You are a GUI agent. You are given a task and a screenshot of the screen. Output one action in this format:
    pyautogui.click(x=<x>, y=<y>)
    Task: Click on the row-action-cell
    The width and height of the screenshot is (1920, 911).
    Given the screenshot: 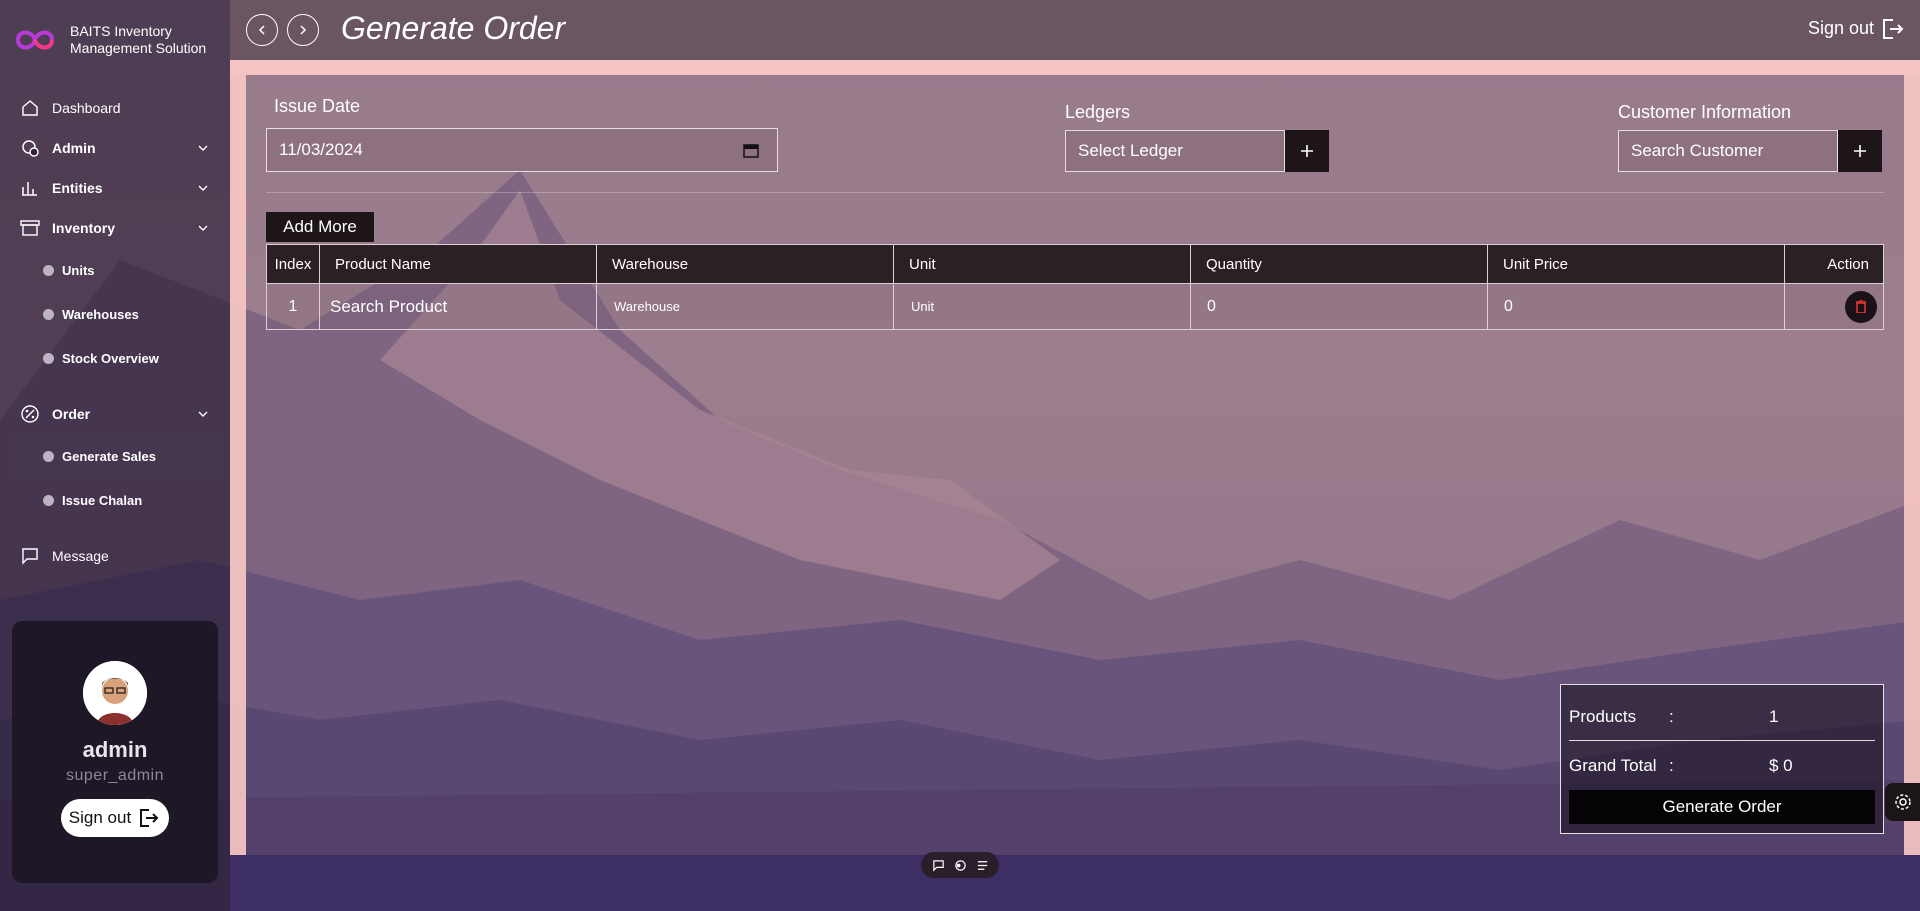 What is the action you would take?
    pyautogui.click(x=1834, y=306)
    